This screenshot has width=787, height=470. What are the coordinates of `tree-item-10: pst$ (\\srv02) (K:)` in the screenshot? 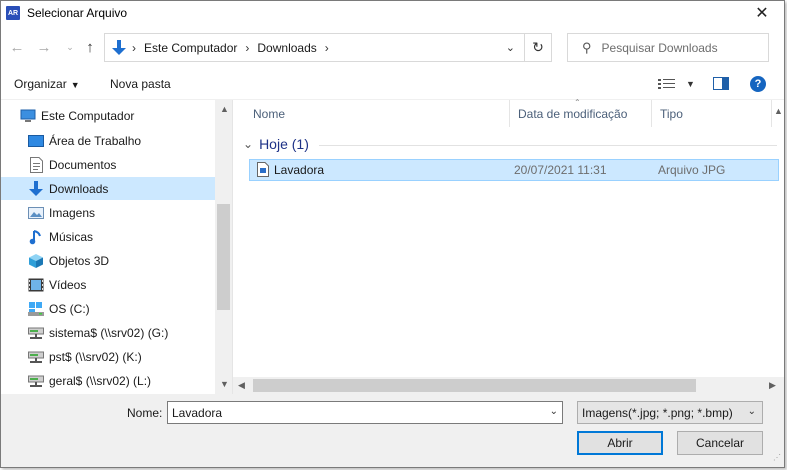 It's located at (108, 356).